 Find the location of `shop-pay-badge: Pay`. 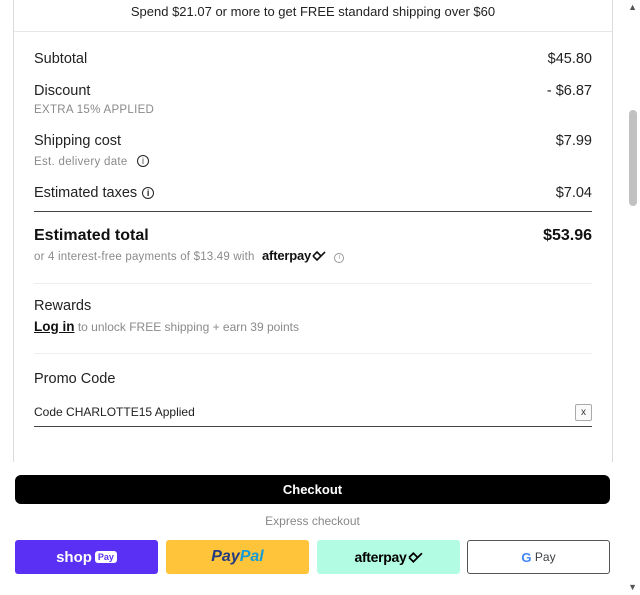

shop-pay-badge: Pay is located at coordinates (105, 557).